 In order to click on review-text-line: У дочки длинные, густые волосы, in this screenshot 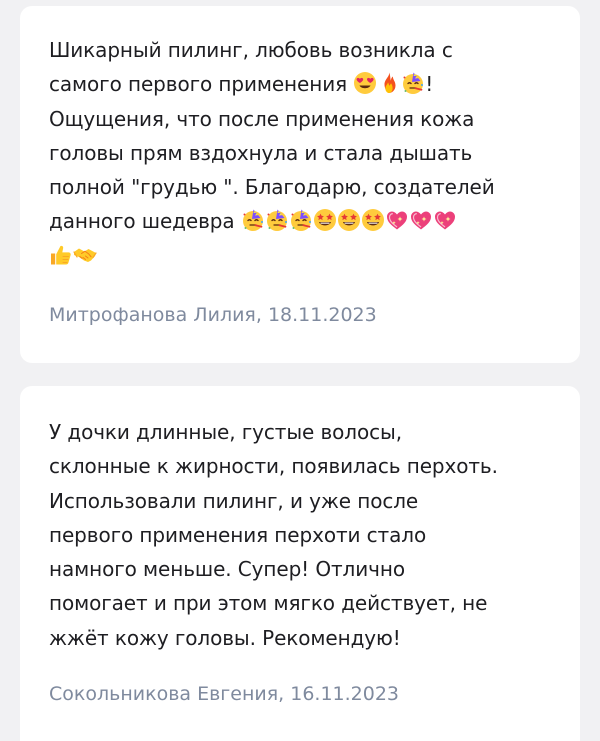, I will do `click(225, 432)`.